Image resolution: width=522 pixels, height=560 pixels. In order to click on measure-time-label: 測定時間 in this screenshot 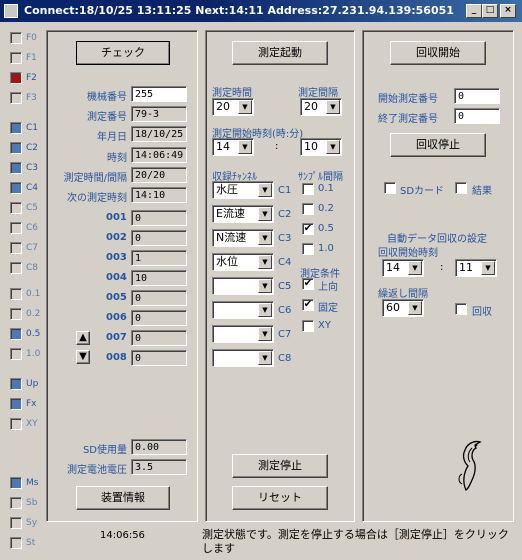, I will do `click(232, 93)`.